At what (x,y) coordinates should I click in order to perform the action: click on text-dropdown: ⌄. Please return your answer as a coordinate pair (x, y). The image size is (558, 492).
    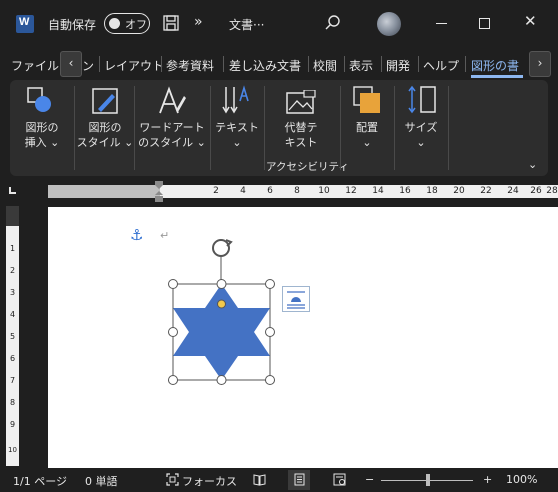
    Looking at the image, I should click on (237, 142).